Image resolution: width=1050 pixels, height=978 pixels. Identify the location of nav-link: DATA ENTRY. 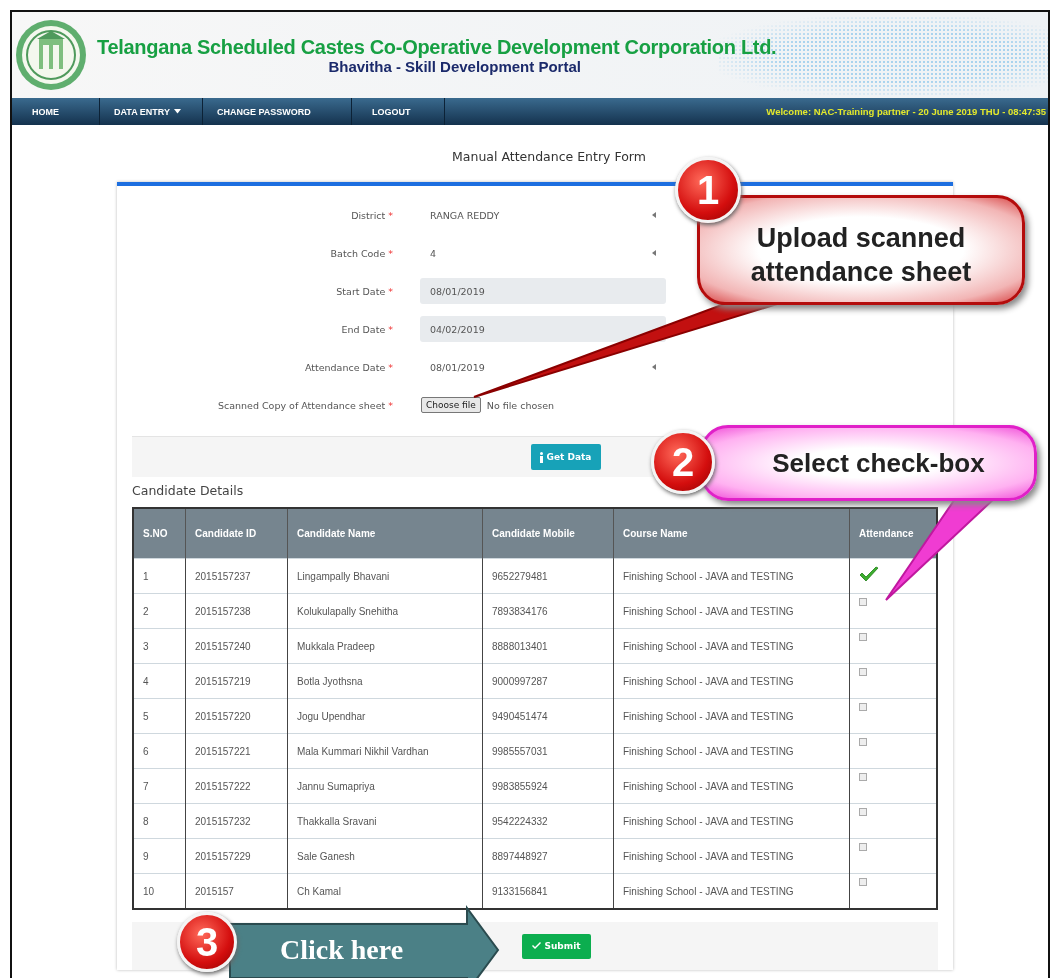
(151, 111).